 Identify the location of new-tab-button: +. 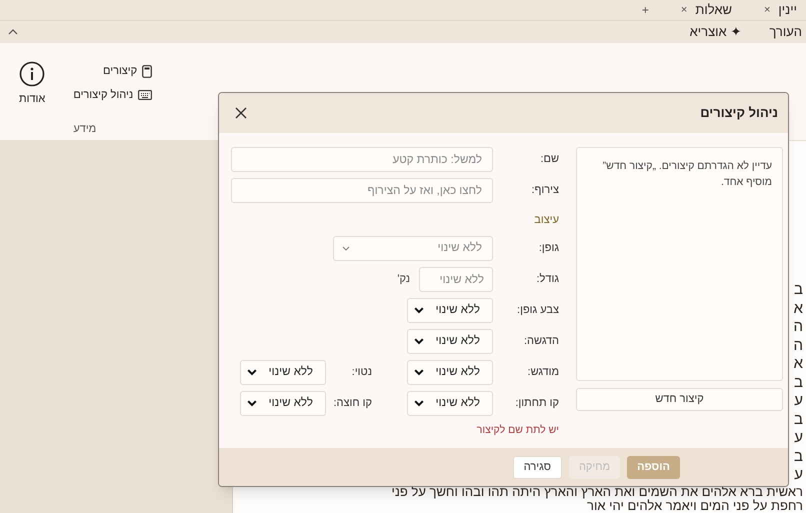
(645, 10).